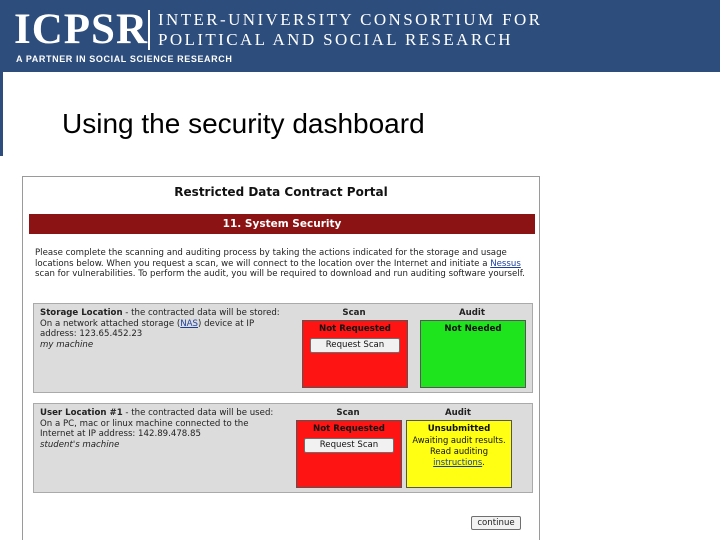 The image size is (720, 540). Describe the element at coordinates (459, 451) in the screenshot. I see `user-audit-read: Read auditing` at that location.